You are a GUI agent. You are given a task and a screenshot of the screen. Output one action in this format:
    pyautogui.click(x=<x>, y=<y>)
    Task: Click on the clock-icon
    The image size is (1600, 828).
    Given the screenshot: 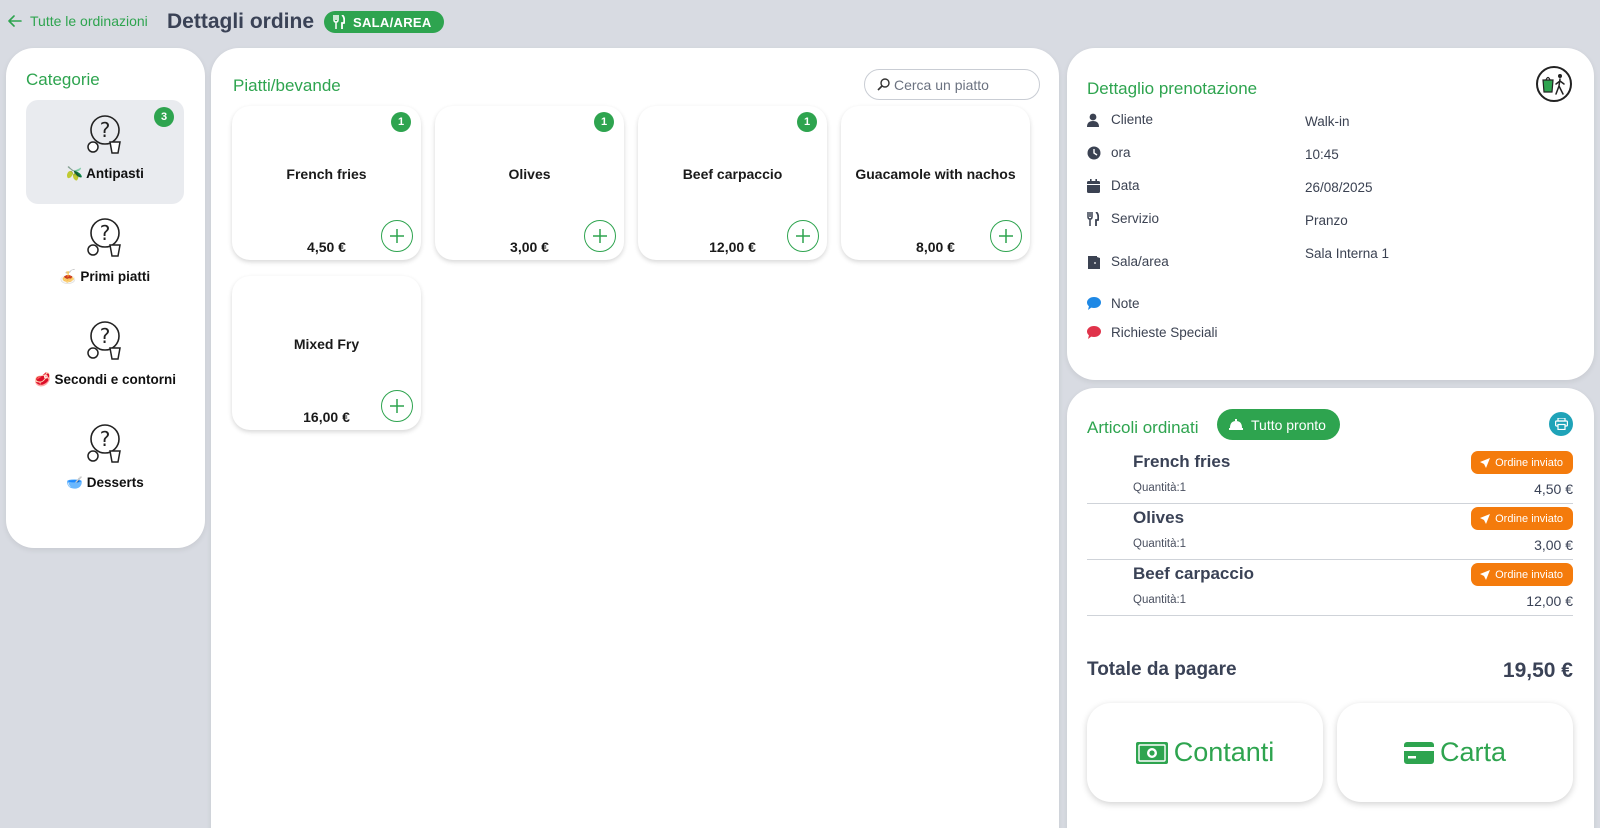 What is the action you would take?
    pyautogui.click(x=1094, y=153)
    